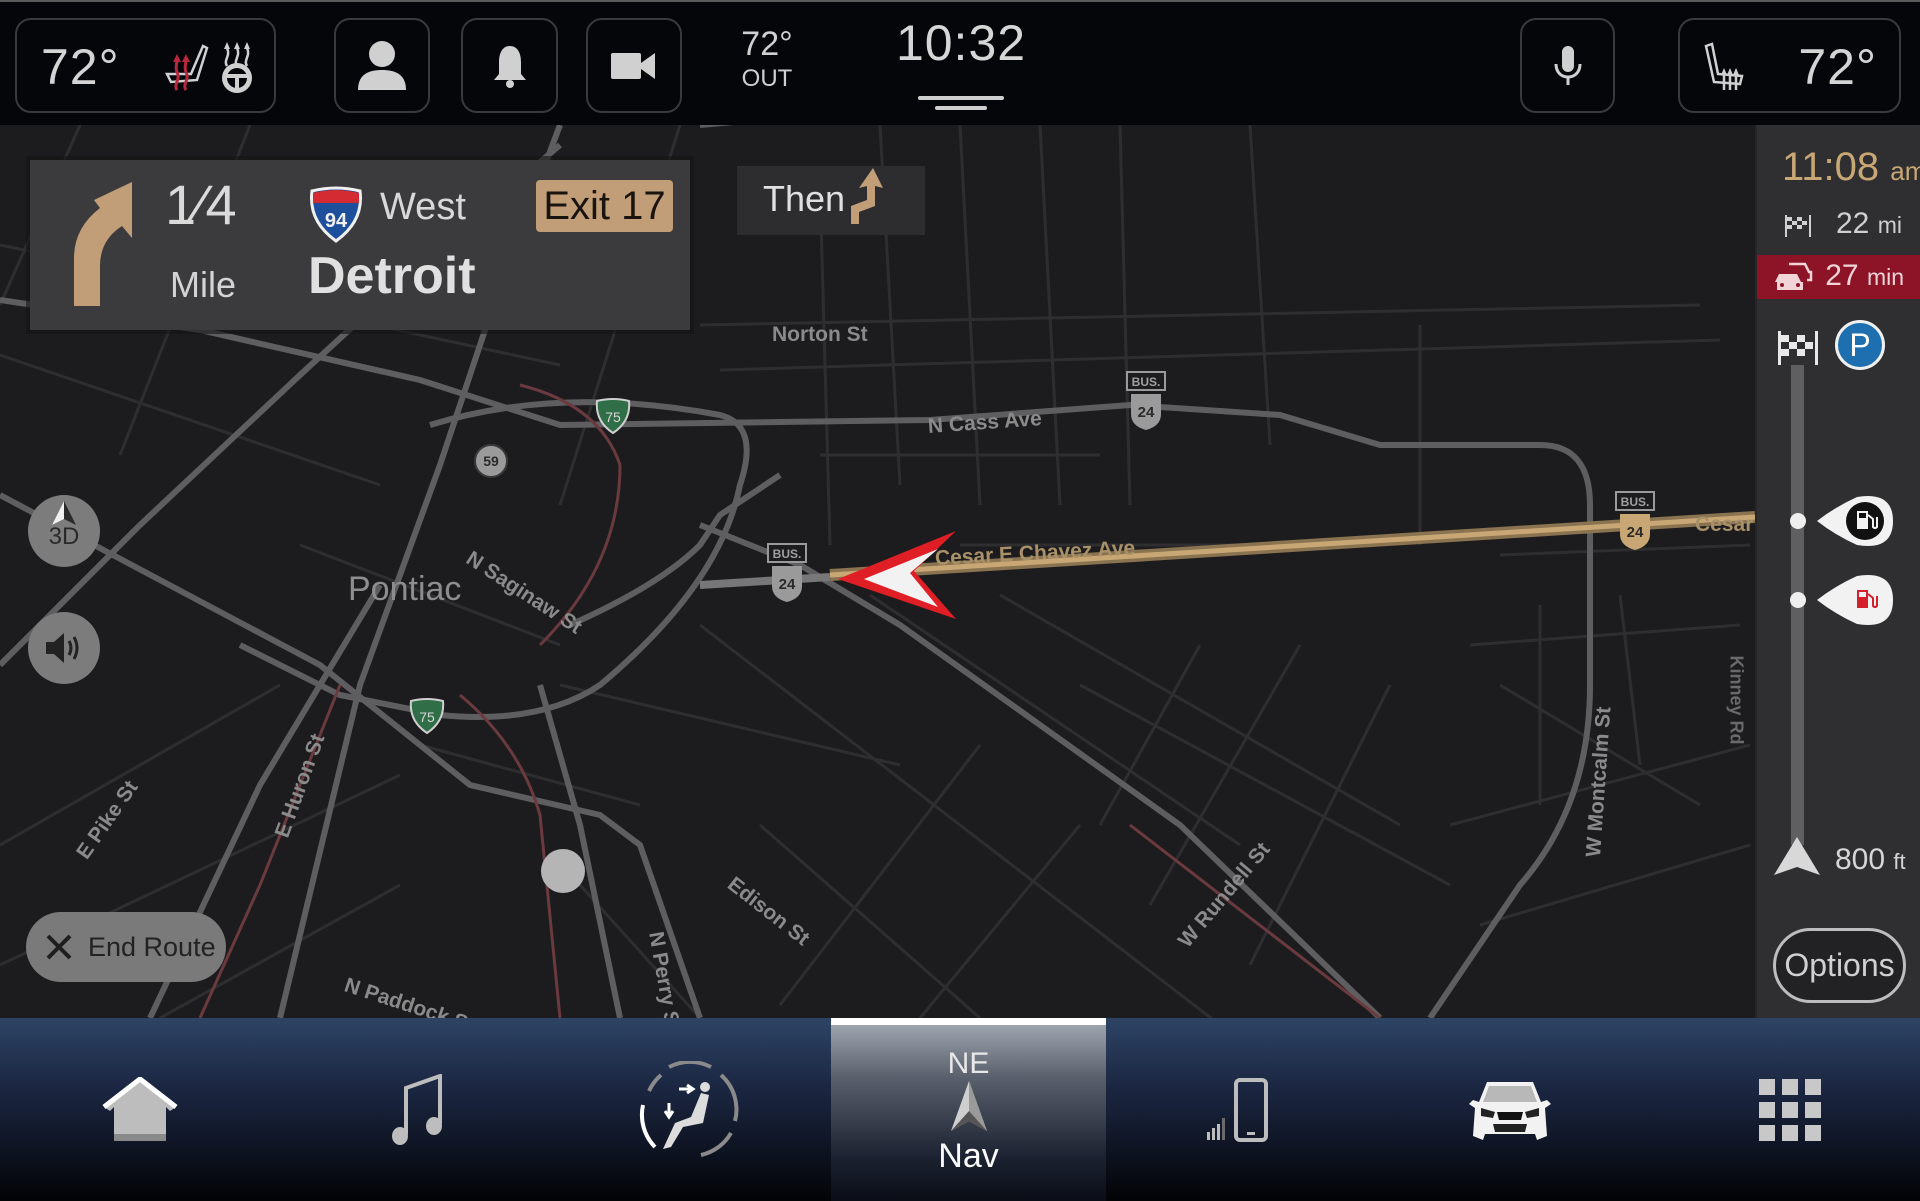 This screenshot has width=1920, height=1201. What do you see at coordinates (968, 1063) in the screenshot?
I see `compass-heading: NE` at bounding box center [968, 1063].